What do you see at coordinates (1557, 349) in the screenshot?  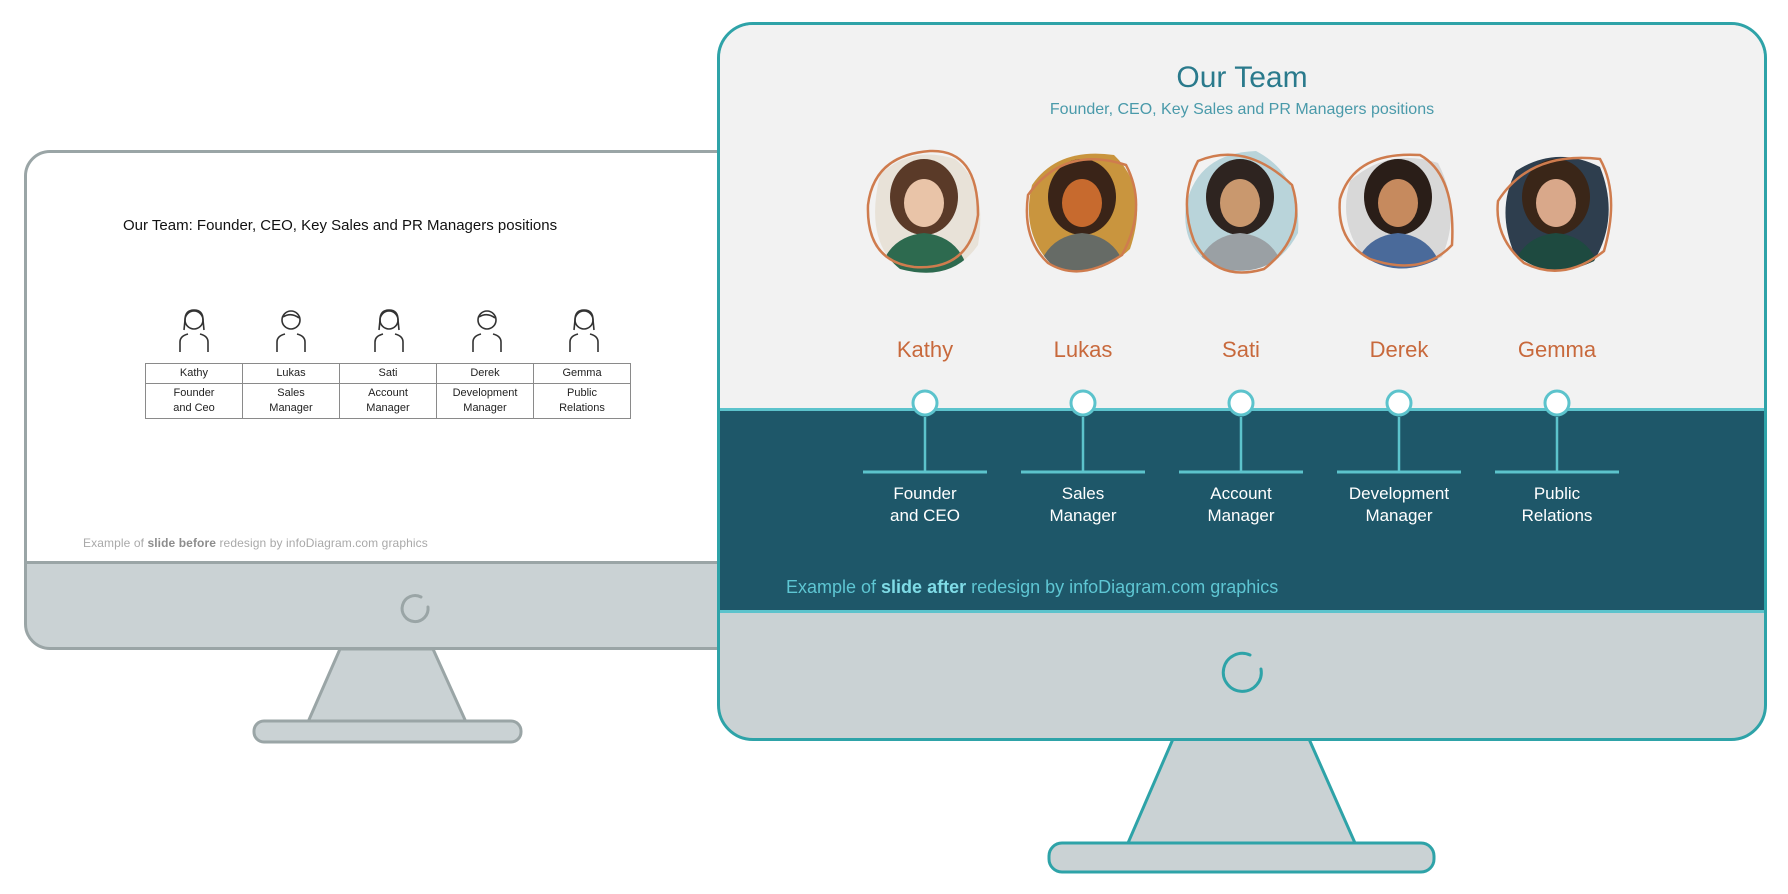 I see `team-member-name: Gemma` at bounding box center [1557, 349].